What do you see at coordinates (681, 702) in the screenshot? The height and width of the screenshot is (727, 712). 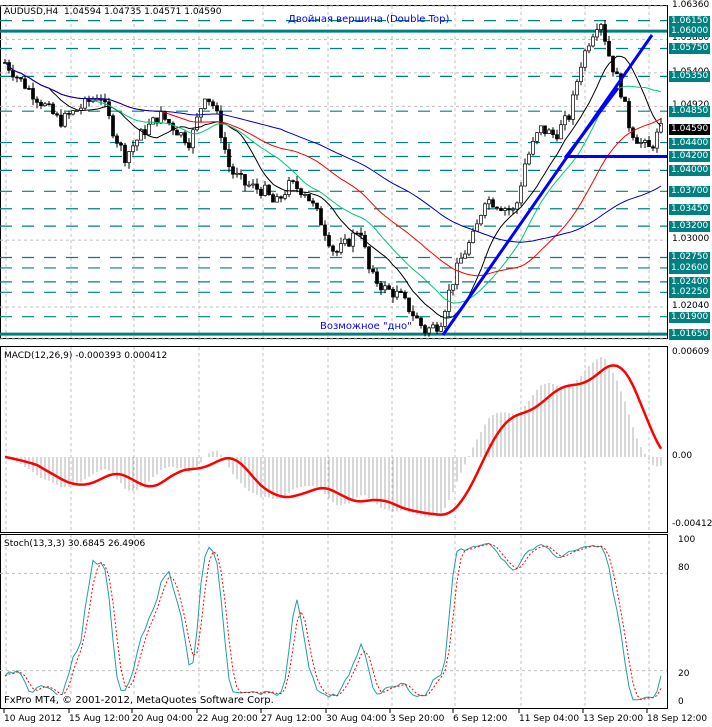 I see `stoch-axis-0: 0` at bounding box center [681, 702].